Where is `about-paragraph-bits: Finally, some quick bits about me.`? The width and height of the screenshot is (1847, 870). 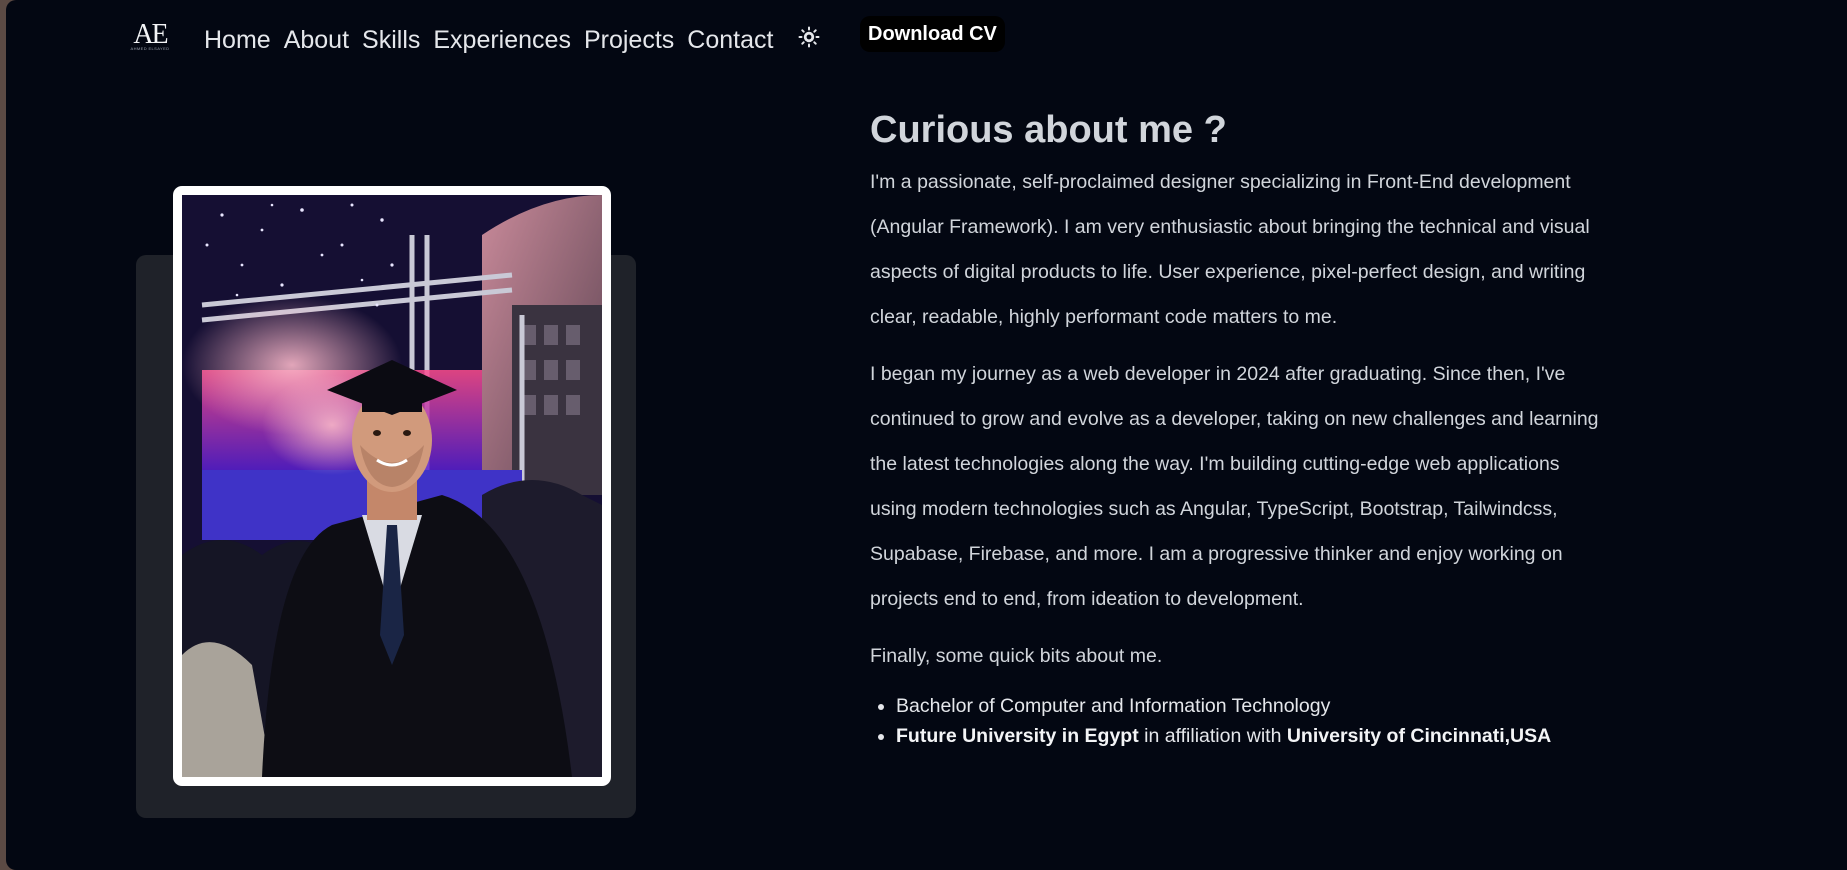 about-paragraph-bits: Finally, some quick bits about me. is located at coordinates (1016, 656).